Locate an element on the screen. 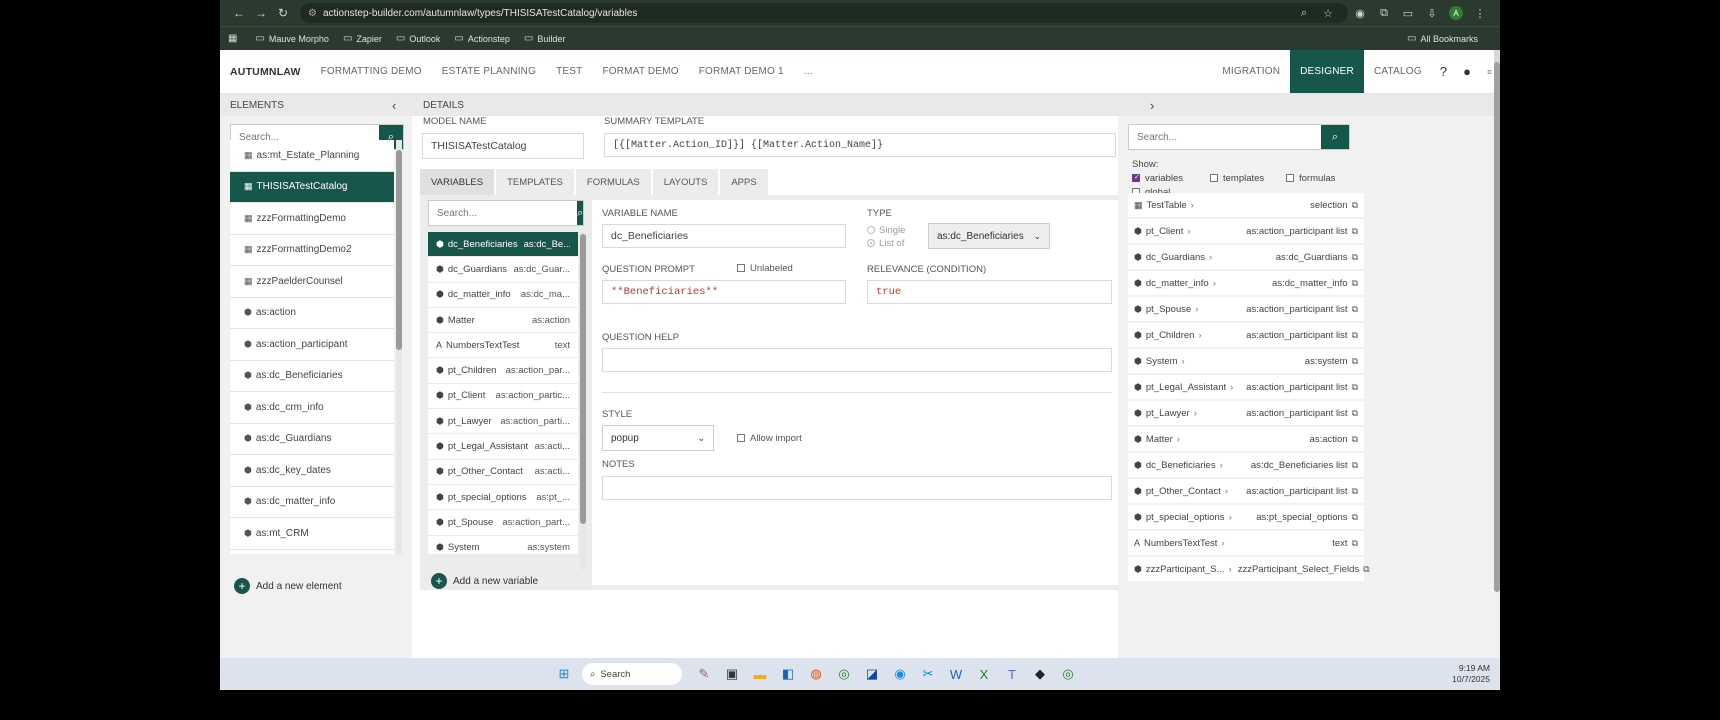  element-item: ⬢ as:dc_matter_info is located at coordinates (312, 502).